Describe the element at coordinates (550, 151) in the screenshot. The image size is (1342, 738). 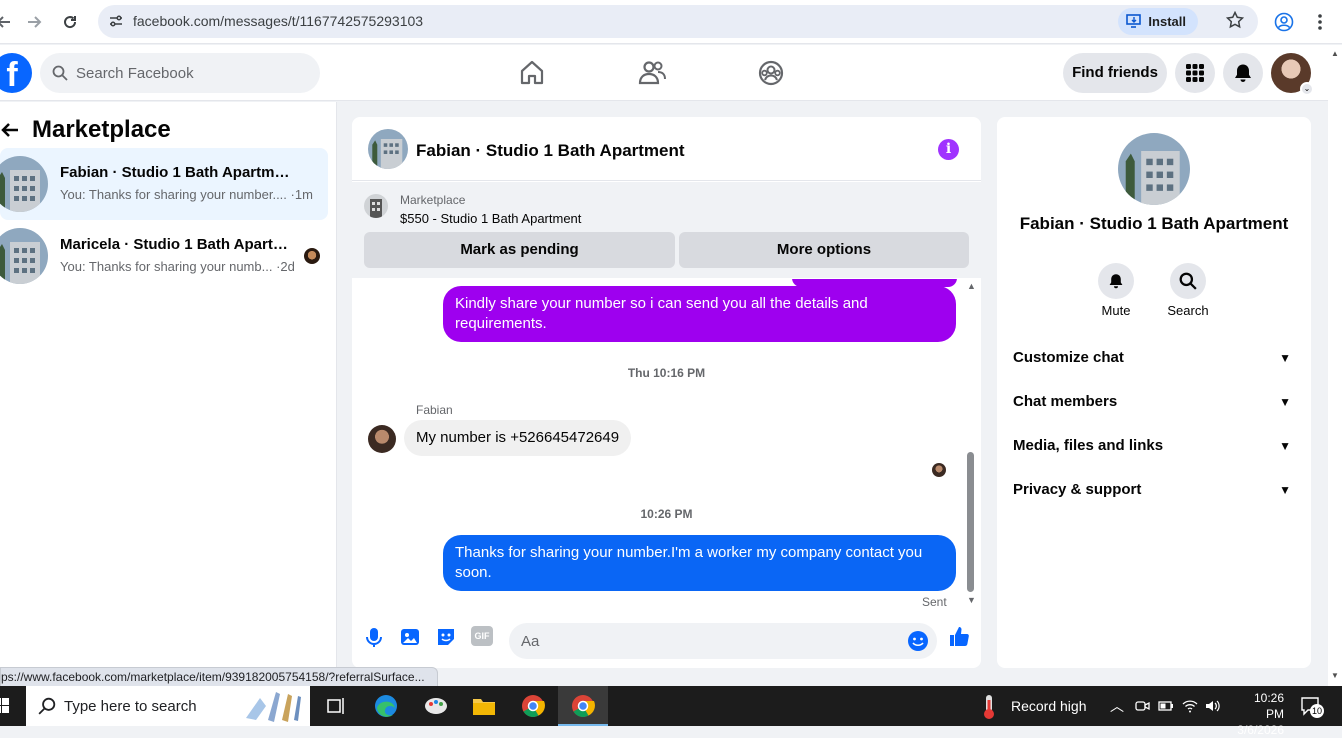
I see `chat-title: Fabian · Studio 1 Bath Apartment` at that location.